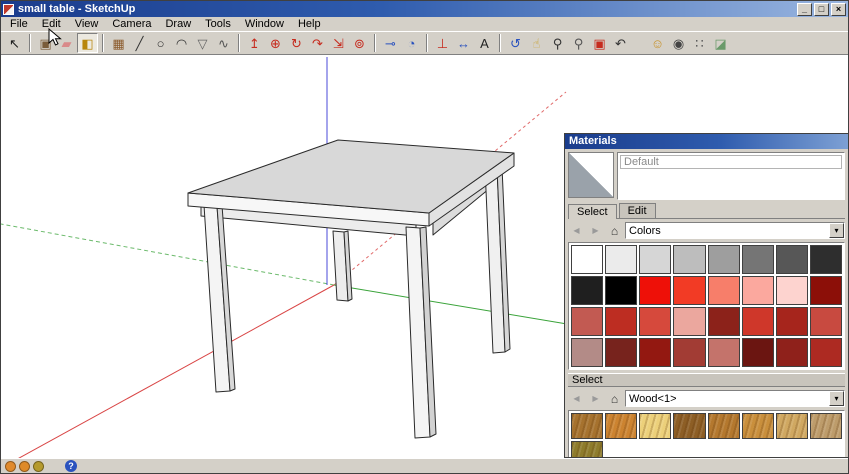  What do you see at coordinates (118, 43) in the screenshot?
I see `rectangle-tool: ▦` at bounding box center [118, 43].